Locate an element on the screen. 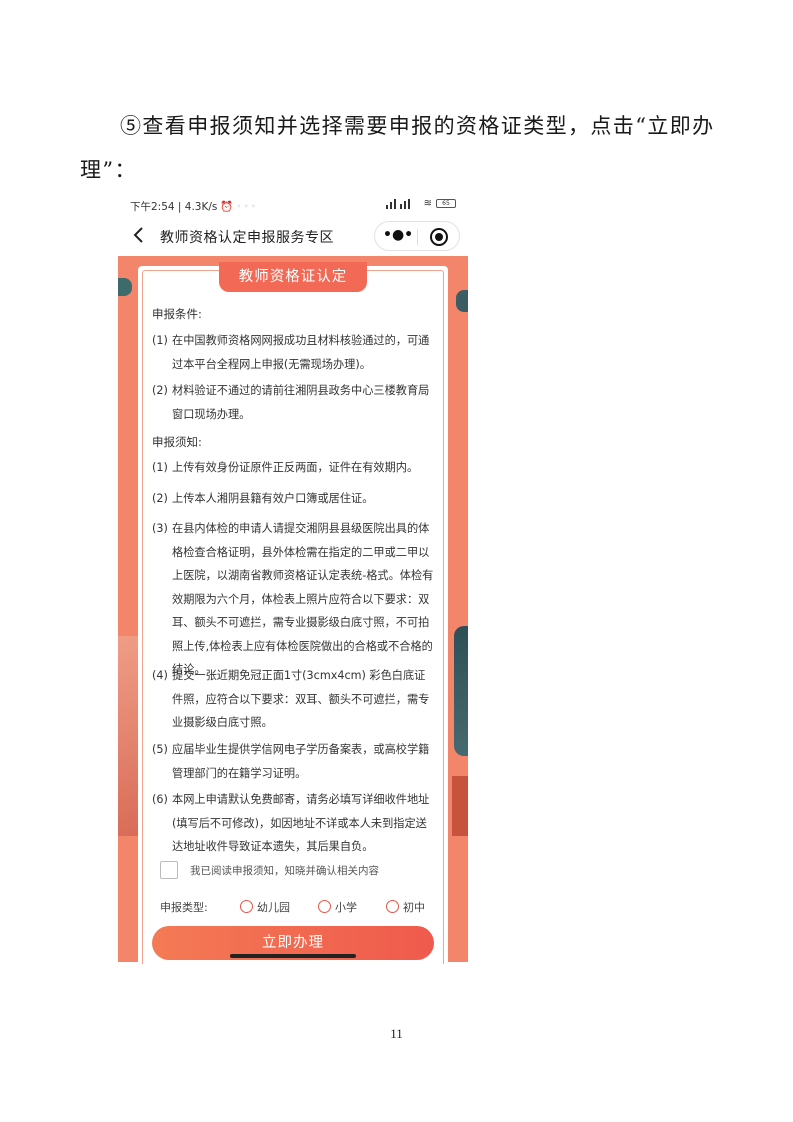 Image resolution: width=793 pixels, height=1122 pixels. home-indicator is located at coordinates (293, 956).